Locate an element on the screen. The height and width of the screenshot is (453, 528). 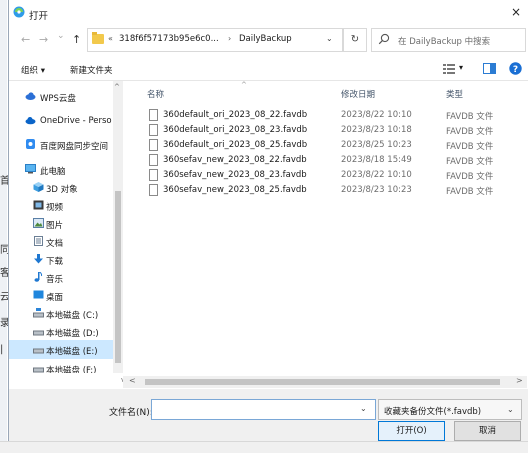
forward-icon: → is located at coordinates (43, 39).